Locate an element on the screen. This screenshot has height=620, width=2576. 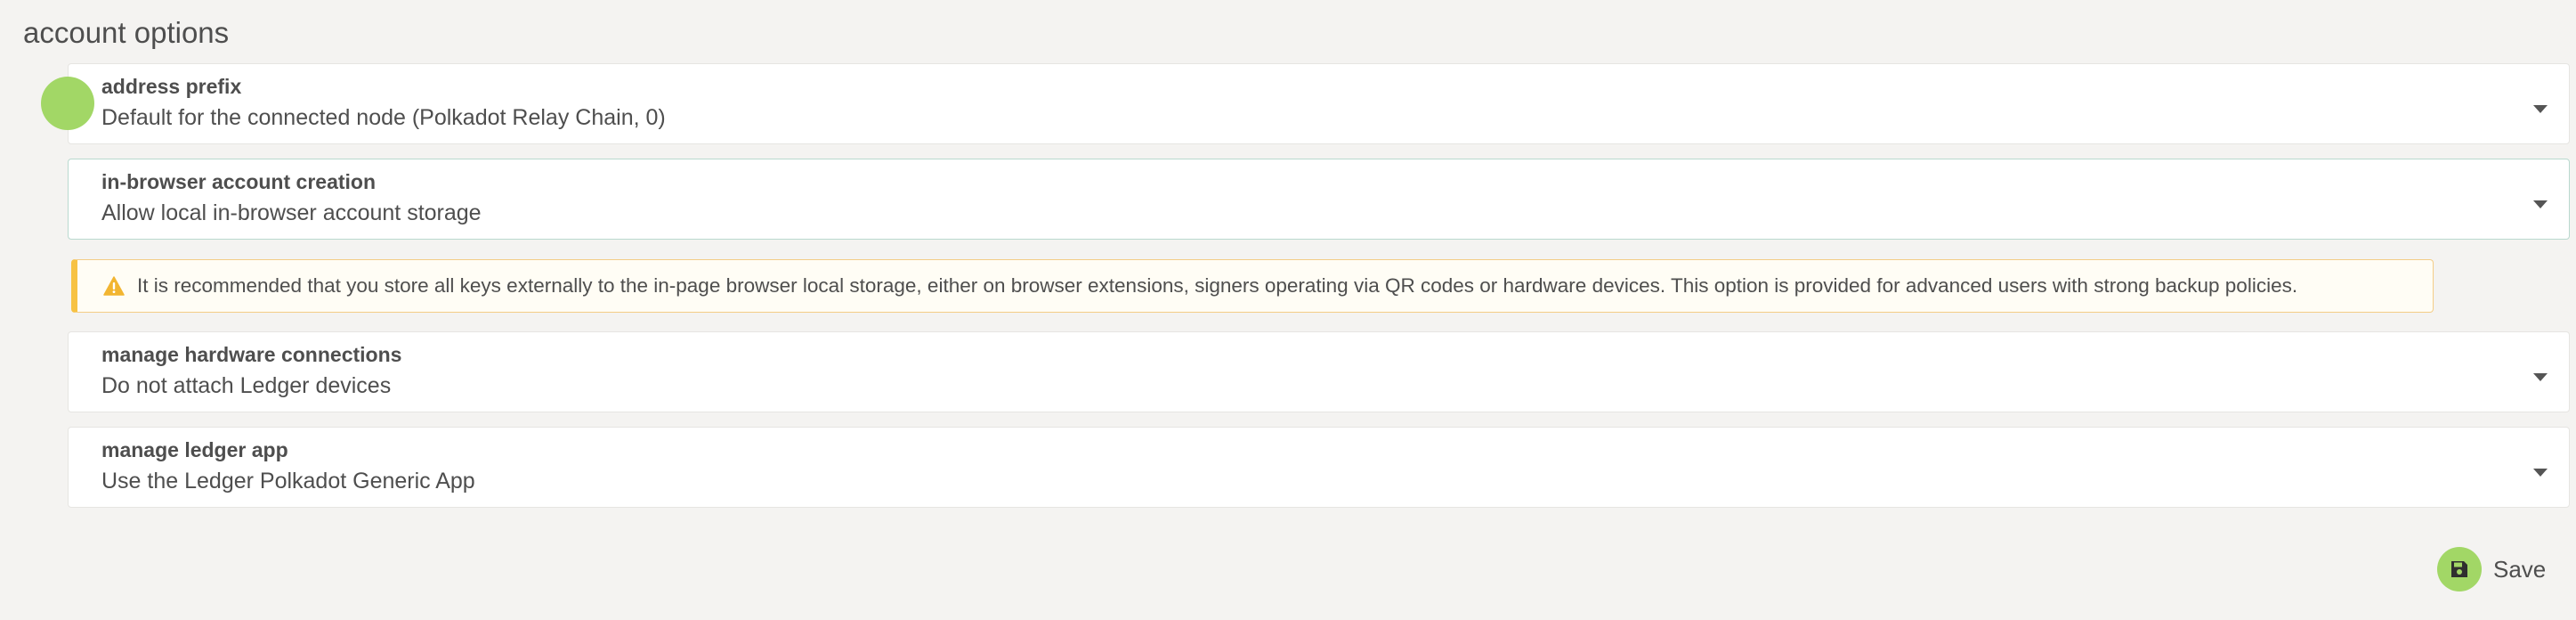
address-prefix-label: address prefix is located at coordinates (171, 86).